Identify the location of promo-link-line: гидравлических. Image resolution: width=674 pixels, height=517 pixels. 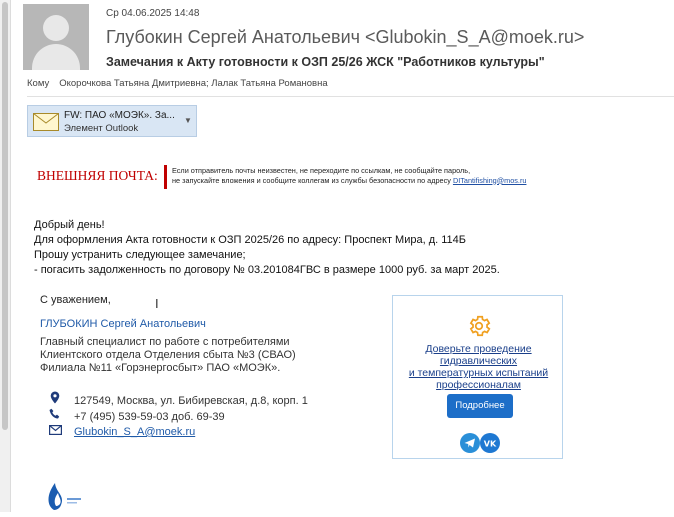
(478, 361).